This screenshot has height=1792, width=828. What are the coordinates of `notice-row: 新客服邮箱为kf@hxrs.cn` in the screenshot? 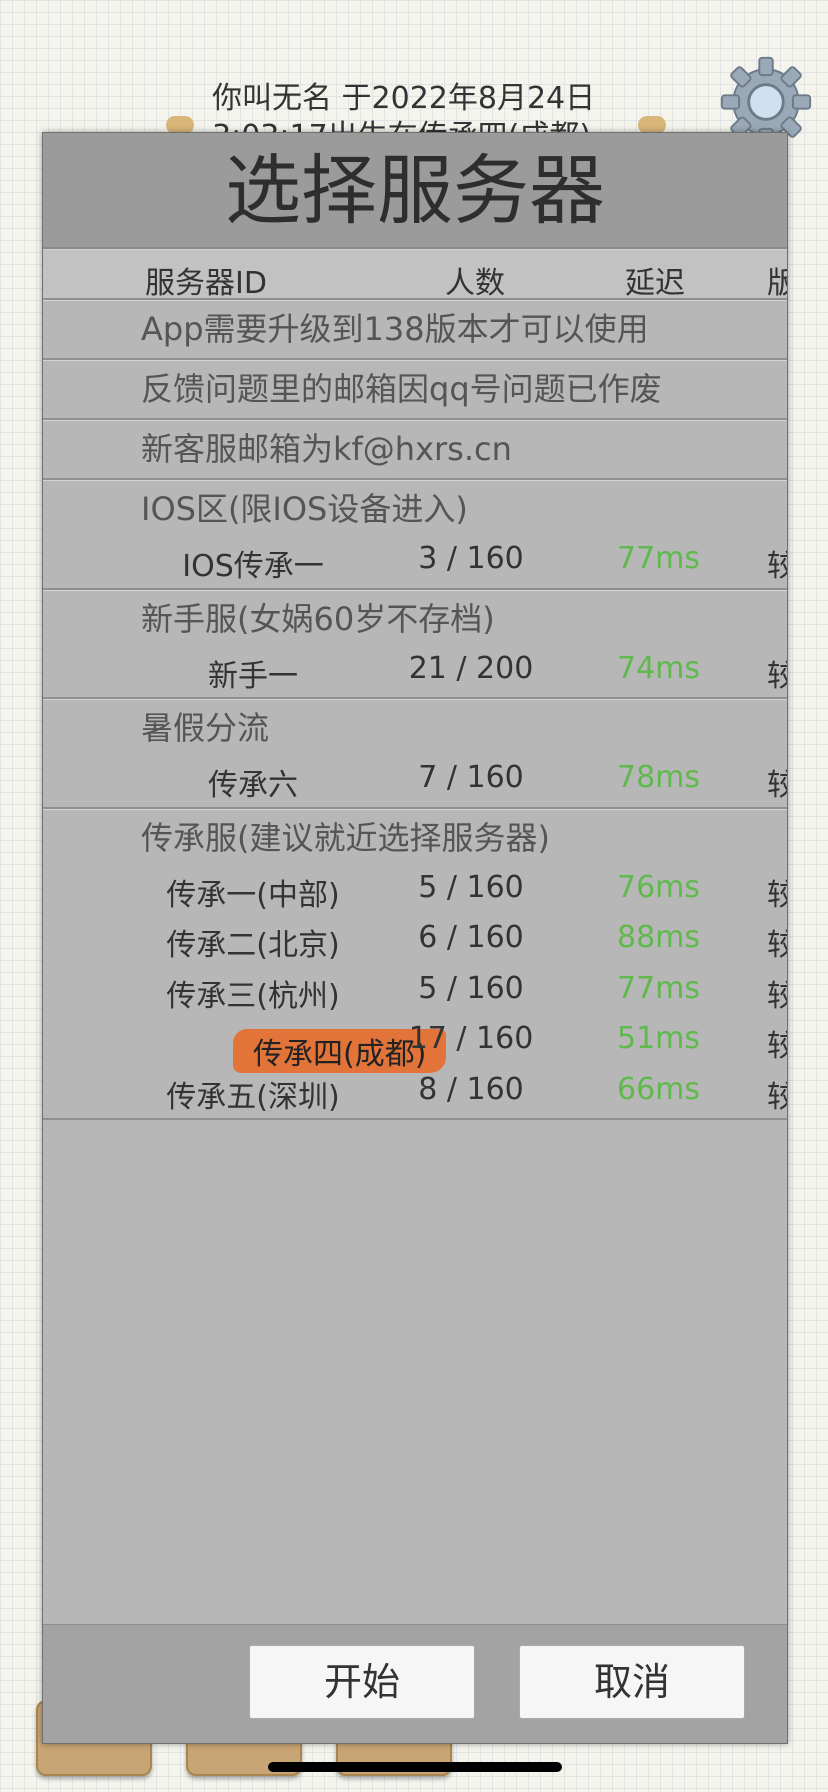 It's located at (415, 450).